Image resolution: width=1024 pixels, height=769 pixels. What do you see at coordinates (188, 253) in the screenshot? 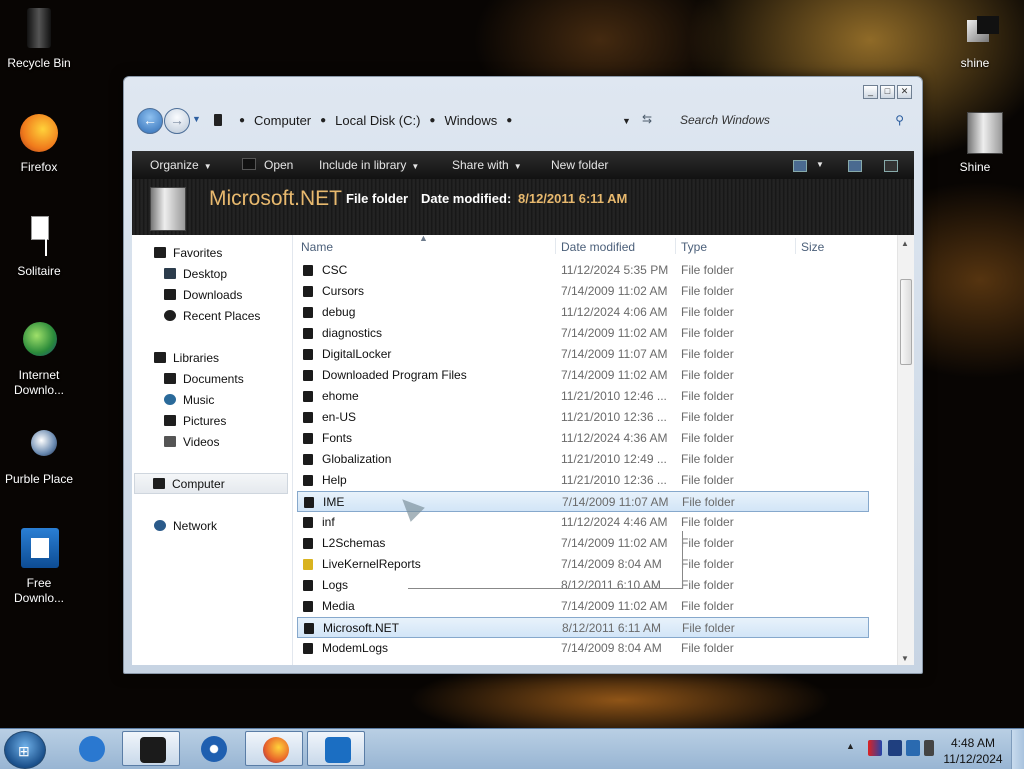
I see `nav-favorites: Favorites` at bounding box center [188, 253].